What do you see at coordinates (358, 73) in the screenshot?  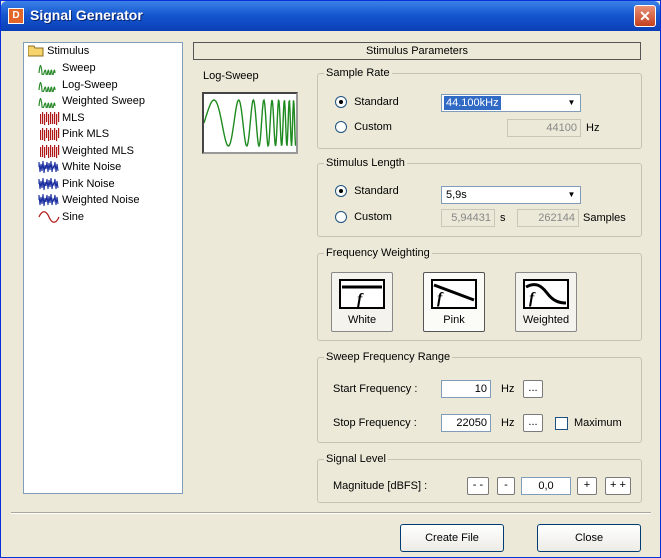 I see `sample-rate-legend: Sample Rate` at bounding box center [358, 73].